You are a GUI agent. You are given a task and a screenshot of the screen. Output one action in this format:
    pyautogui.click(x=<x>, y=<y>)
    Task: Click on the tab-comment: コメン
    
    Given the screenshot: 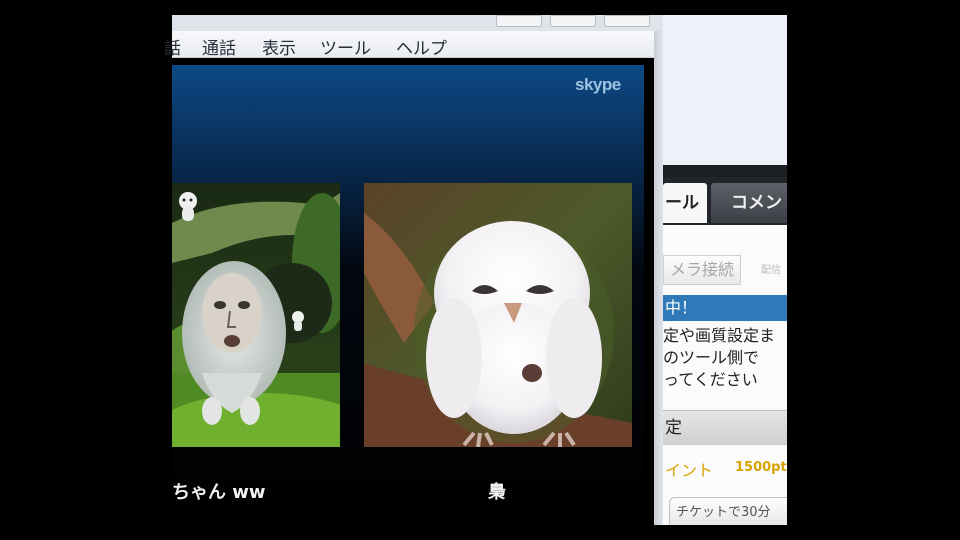 What is the action you would take?
    pyautogui.click(x=749, y=203)
    